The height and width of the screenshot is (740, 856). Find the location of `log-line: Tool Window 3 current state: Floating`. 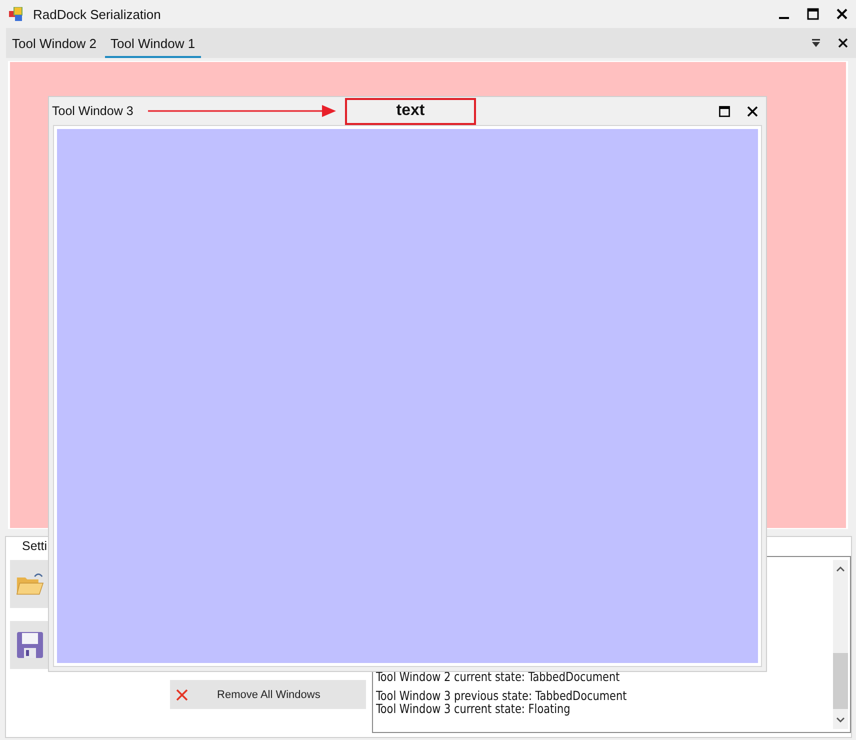

log-line: Tool Window 3 current state: Floating is located at coordinates (473, 708).